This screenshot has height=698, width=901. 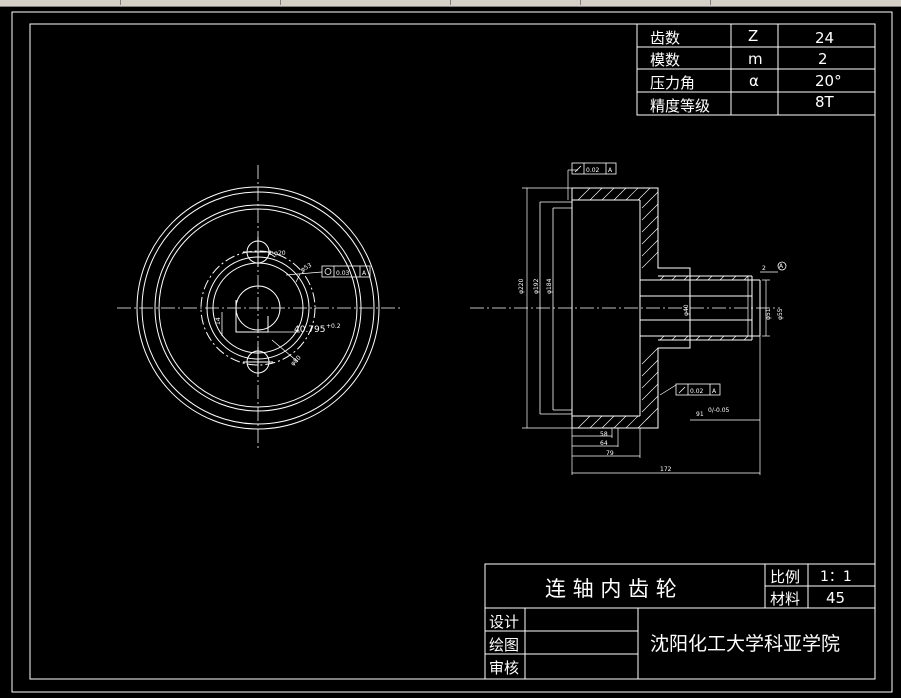 I want to click on part-name: 连 轴 内 齿 轮, so click(x=611, y=589).